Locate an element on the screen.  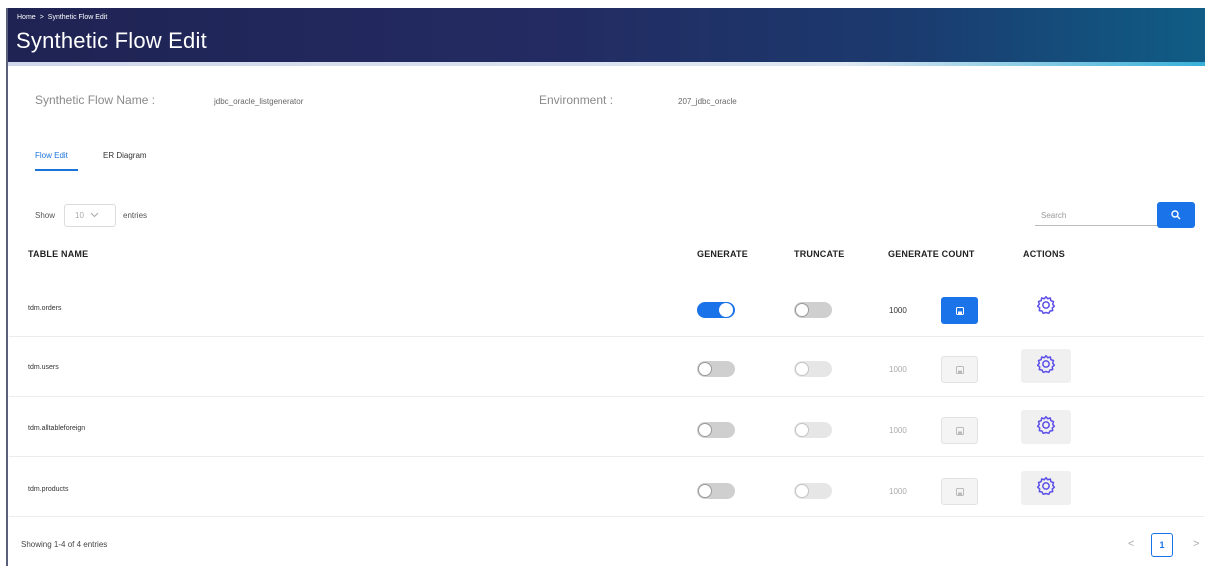
page-size-value: 10 is located at coordinates (79, 215).